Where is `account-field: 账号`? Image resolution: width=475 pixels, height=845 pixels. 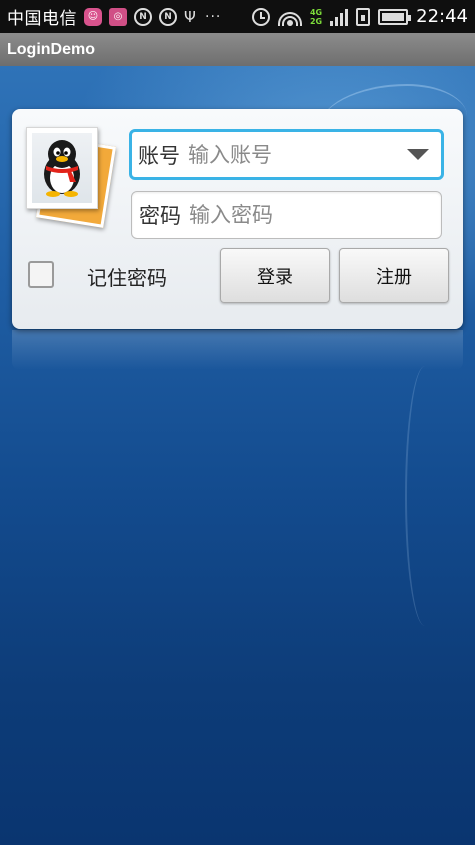
account-field: 账号 is located at coordinates (286, 154).